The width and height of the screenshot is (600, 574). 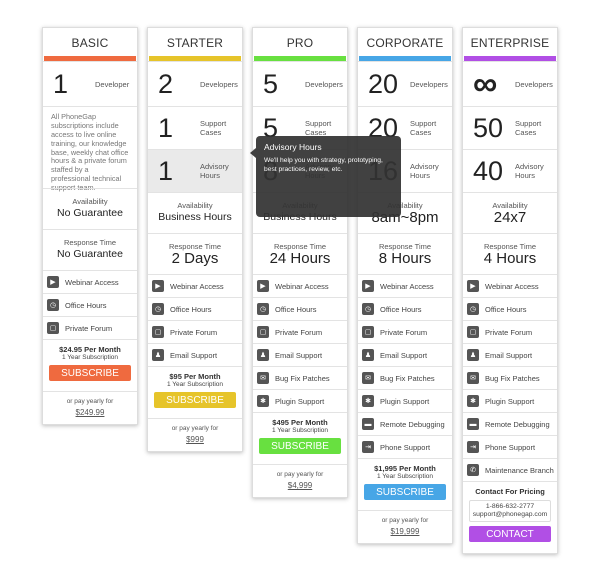 What do you see at coordinates (510, 258) in the screenshot?
I see `response-time-value: 4 Hours` at bounding box center [510, 258].